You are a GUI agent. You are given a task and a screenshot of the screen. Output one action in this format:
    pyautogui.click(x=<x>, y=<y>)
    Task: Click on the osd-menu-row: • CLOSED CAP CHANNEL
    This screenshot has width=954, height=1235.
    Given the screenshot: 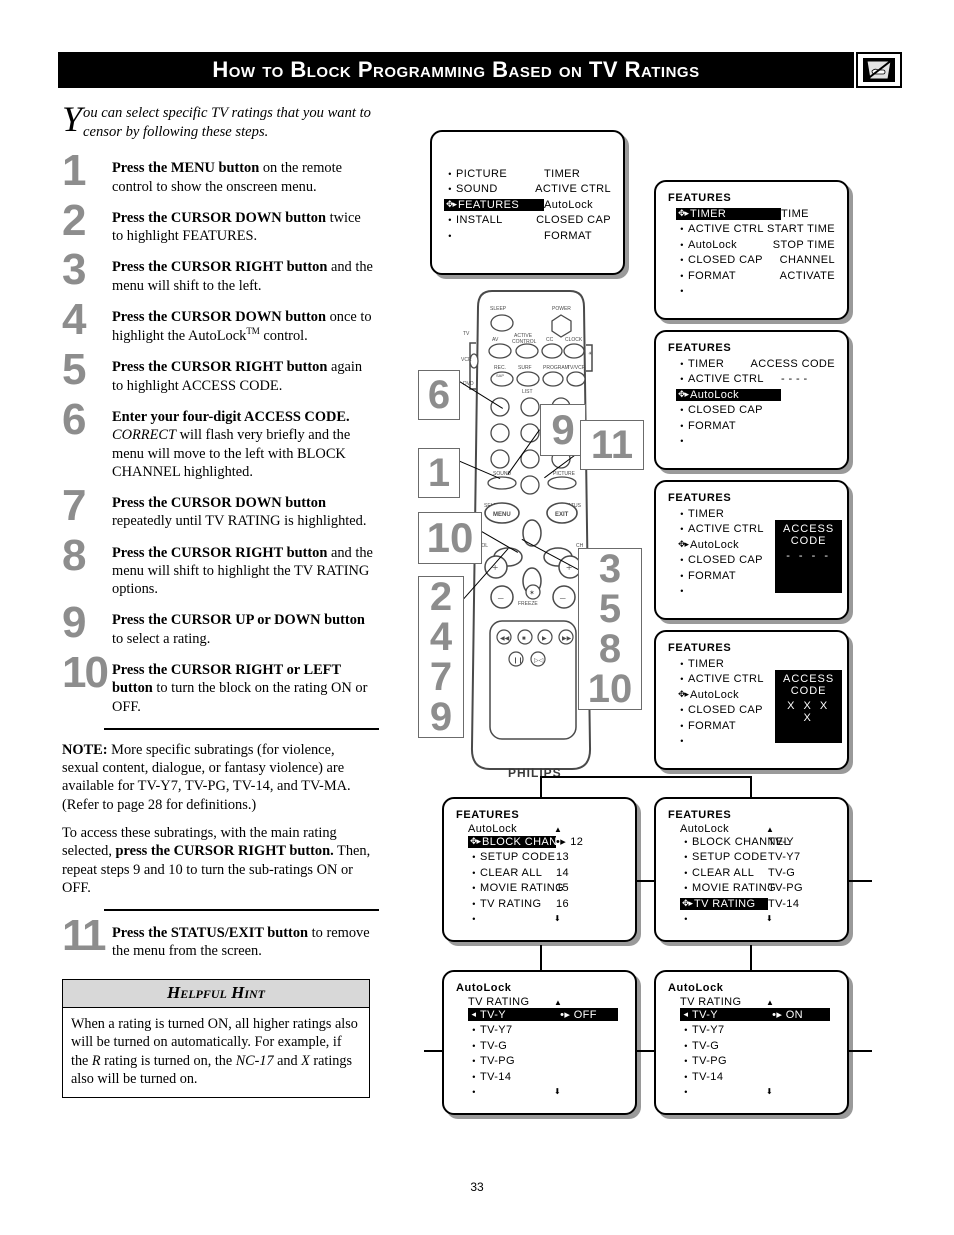 What is the action you would take?
    pyautogui.click(x=755, y=261)
    